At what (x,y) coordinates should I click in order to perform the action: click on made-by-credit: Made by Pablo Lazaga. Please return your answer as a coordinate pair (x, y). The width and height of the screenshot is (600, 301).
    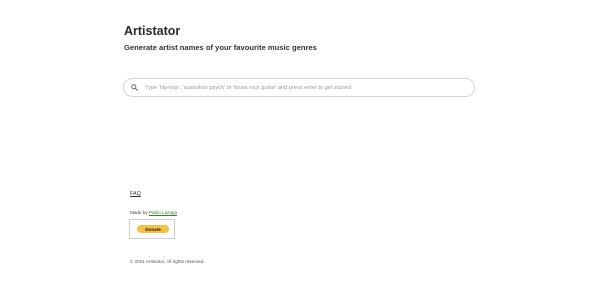
    Looking at the image, I should click on (153, 212).